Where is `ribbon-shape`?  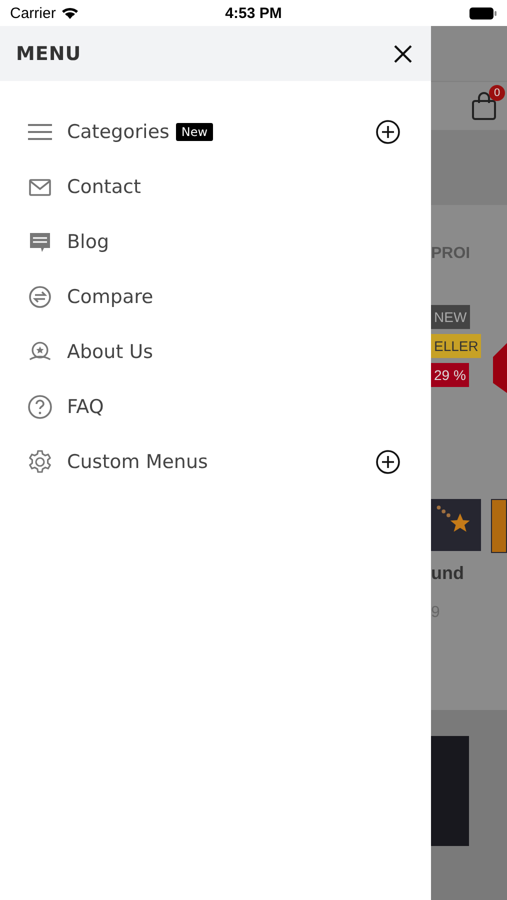
ribbon-shape is located at coordinates (500, 368).